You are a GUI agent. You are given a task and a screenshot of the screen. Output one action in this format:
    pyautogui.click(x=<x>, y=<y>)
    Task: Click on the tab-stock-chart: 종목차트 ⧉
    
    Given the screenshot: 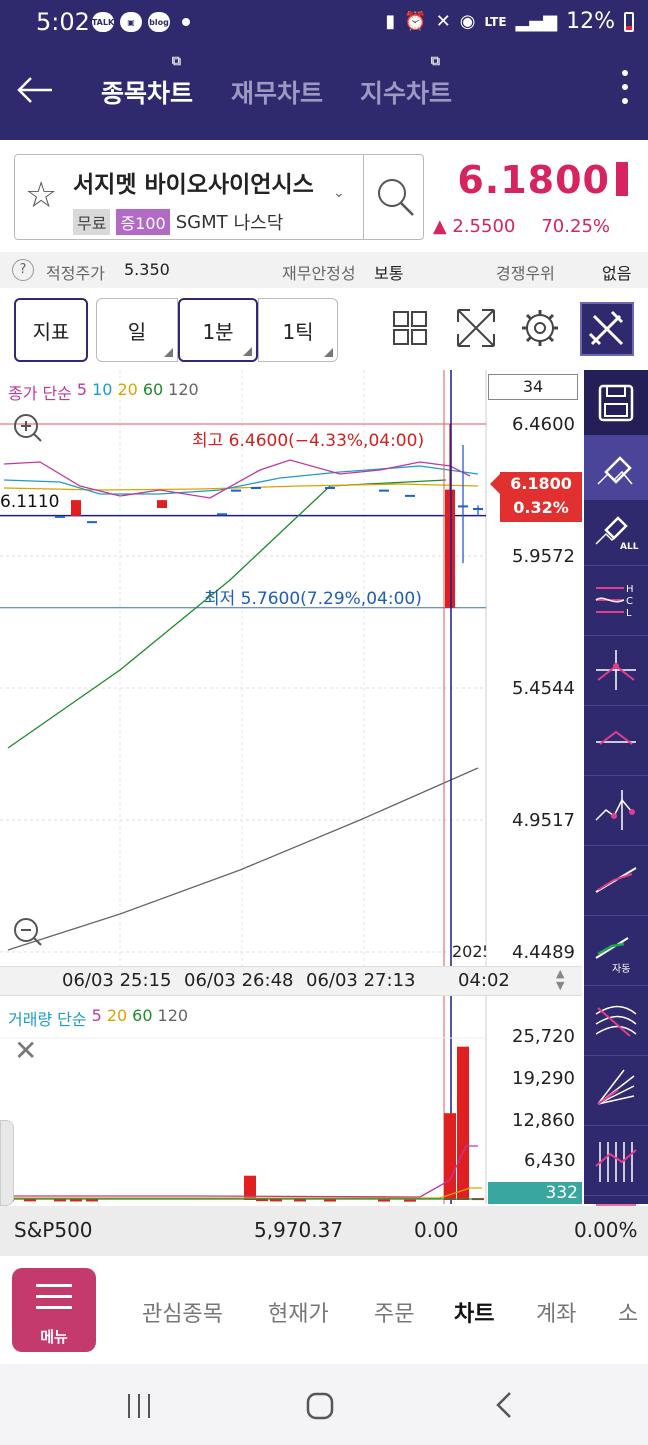 What is the action you would take?
    pyautogui.click(x=147, y=82)
    